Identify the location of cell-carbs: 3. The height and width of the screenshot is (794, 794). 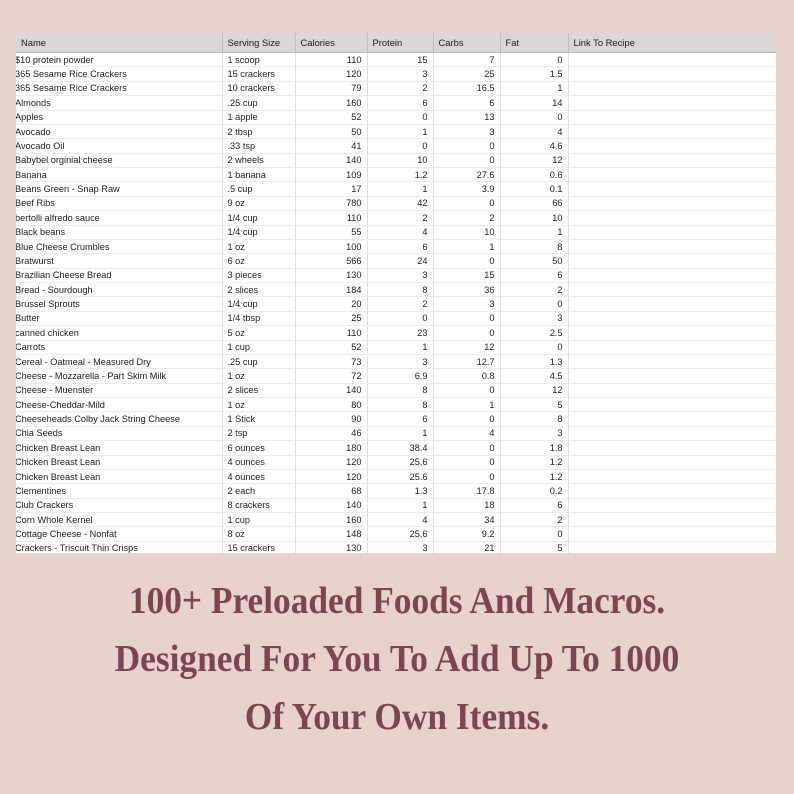
(467, 132).